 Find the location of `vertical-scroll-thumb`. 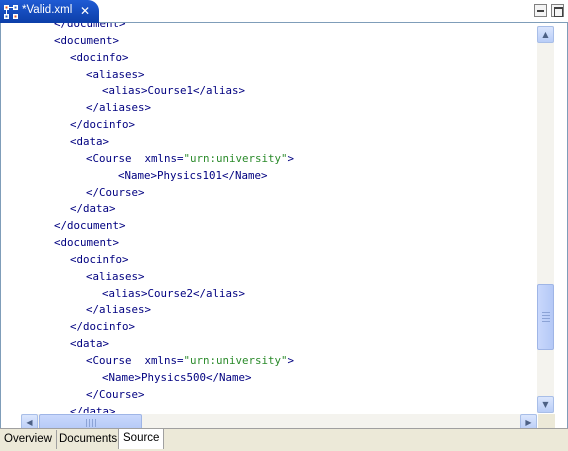

vertical-scroll-thumb is located at coordinates (545, 317).